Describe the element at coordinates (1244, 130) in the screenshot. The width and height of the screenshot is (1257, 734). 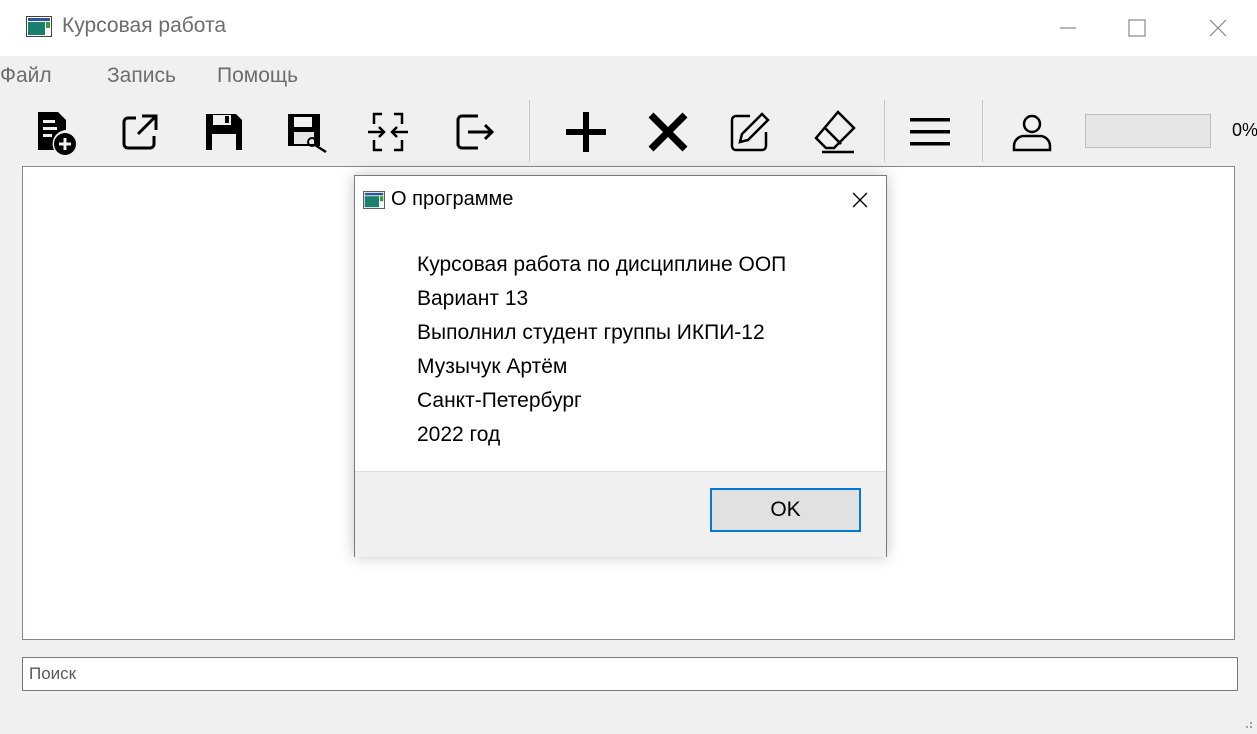
I see `progress-percent: 0%` at that location.